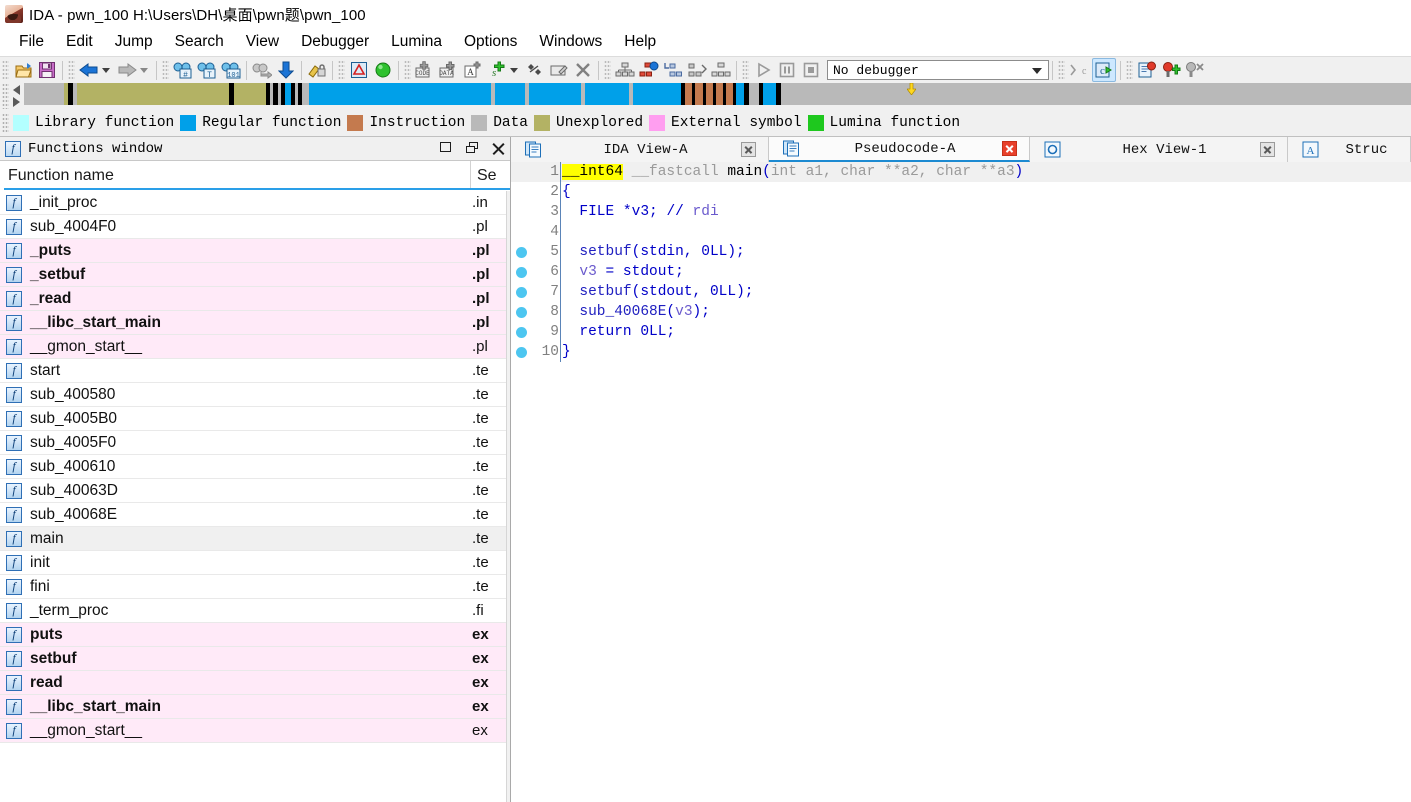 This screenshot has width=1411, height=802. What do you see at coordinates (5, 96) in the screenshot?
I see `navband-grip` at bounding box center [5, 96].